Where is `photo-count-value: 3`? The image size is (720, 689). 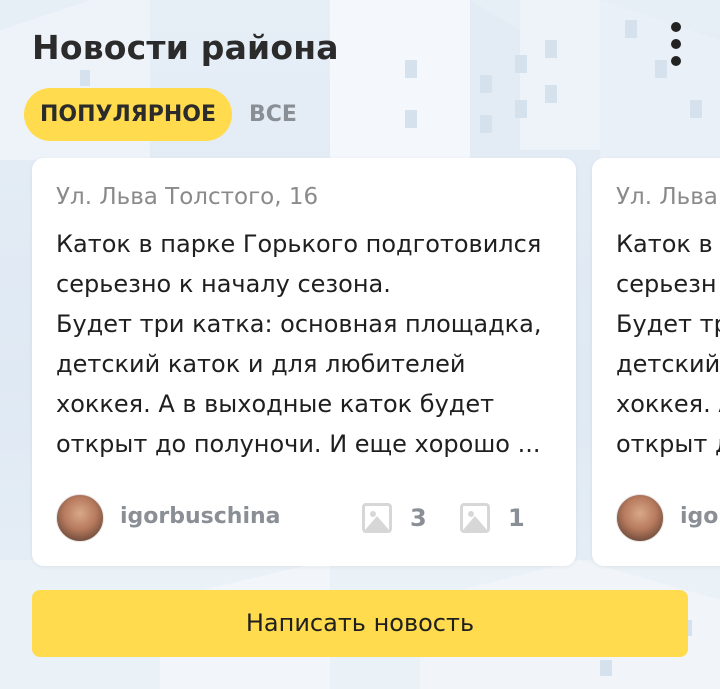
photo-count-value: 3 is located at coordinates (418, 518).